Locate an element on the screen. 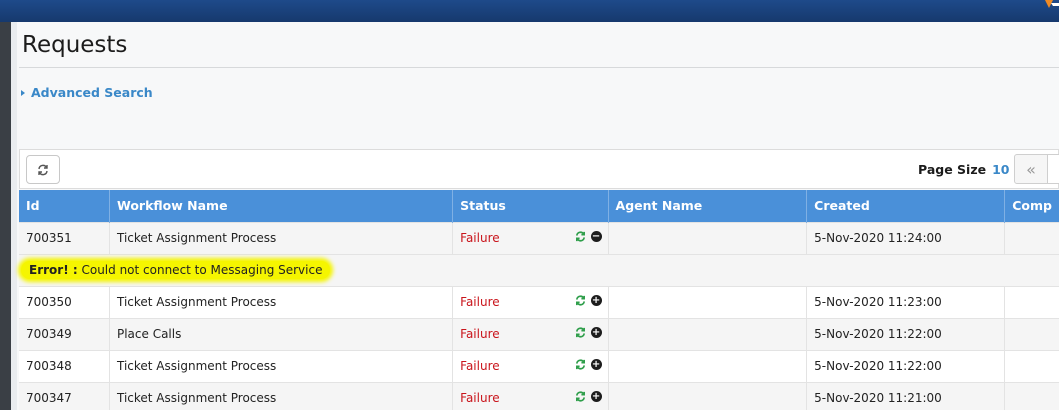 The height and width of the screenshot is (410, 1059). cell-id: 700349 is located at coordinates (64, 333).